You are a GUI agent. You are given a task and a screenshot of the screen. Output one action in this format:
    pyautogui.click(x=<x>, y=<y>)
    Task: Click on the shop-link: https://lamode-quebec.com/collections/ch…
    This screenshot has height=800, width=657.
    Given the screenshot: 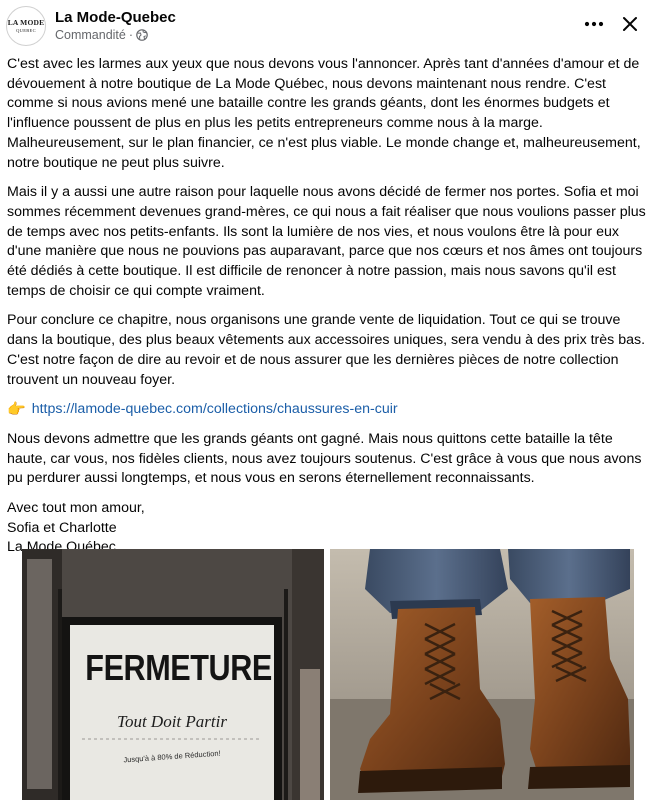 What is the action you would take?
    pyautogui.click(x=215, y=410)
    